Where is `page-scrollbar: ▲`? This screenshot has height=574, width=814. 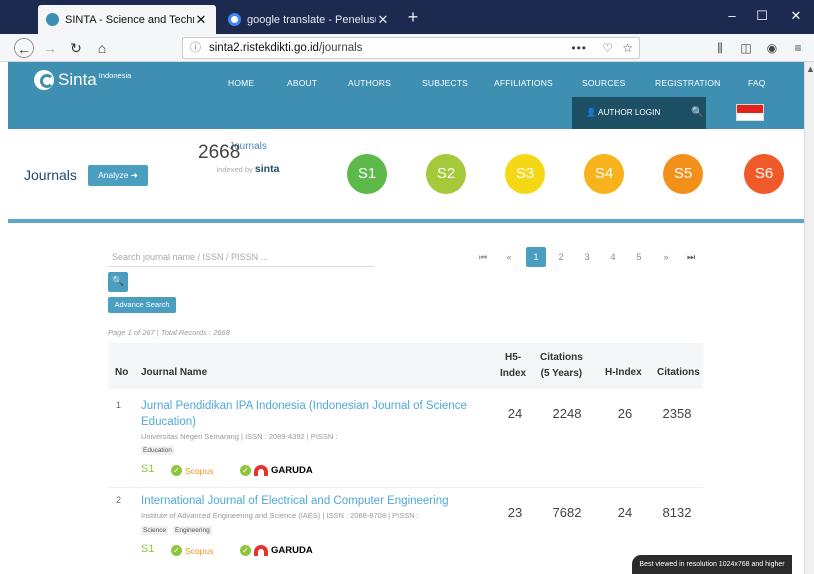
page-scrollbar: ▲ is located at coordinates (809, 318).